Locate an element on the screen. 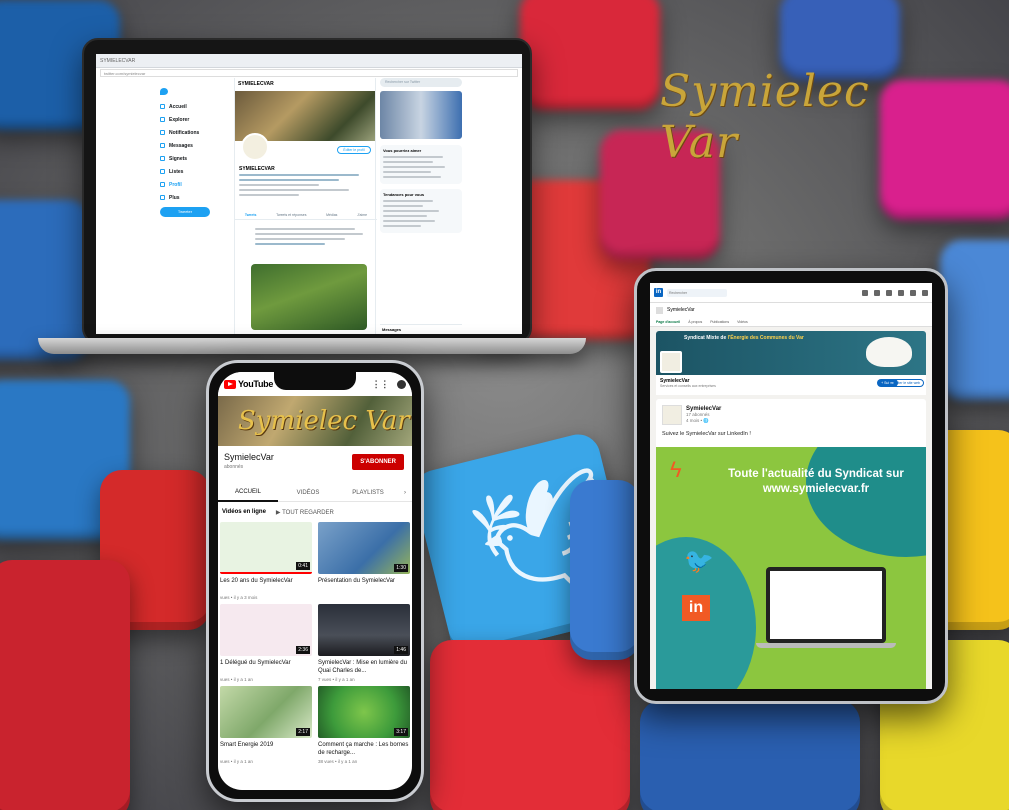 This screenshot has width=1009, height=810. nav-bookmarks: Signets is located at coordinates (193, 158).